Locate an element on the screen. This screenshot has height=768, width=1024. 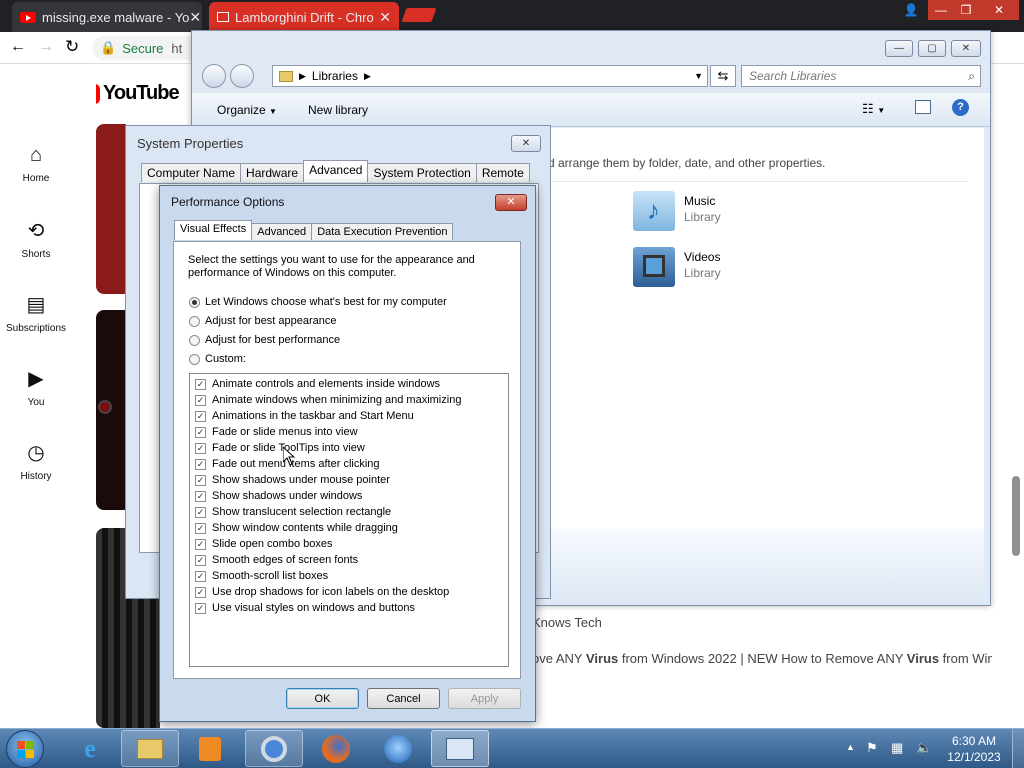
network-icon: ▦ is located at coordinates (897, 748).